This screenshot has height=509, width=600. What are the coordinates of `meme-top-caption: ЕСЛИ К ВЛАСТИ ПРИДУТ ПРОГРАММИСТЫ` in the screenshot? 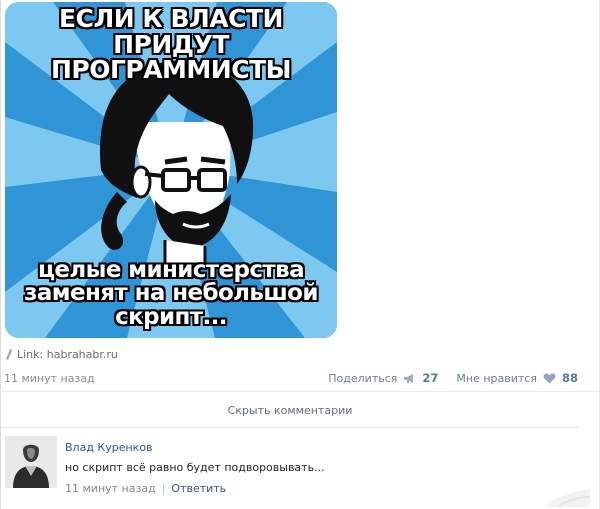 It's located at (171, 44).